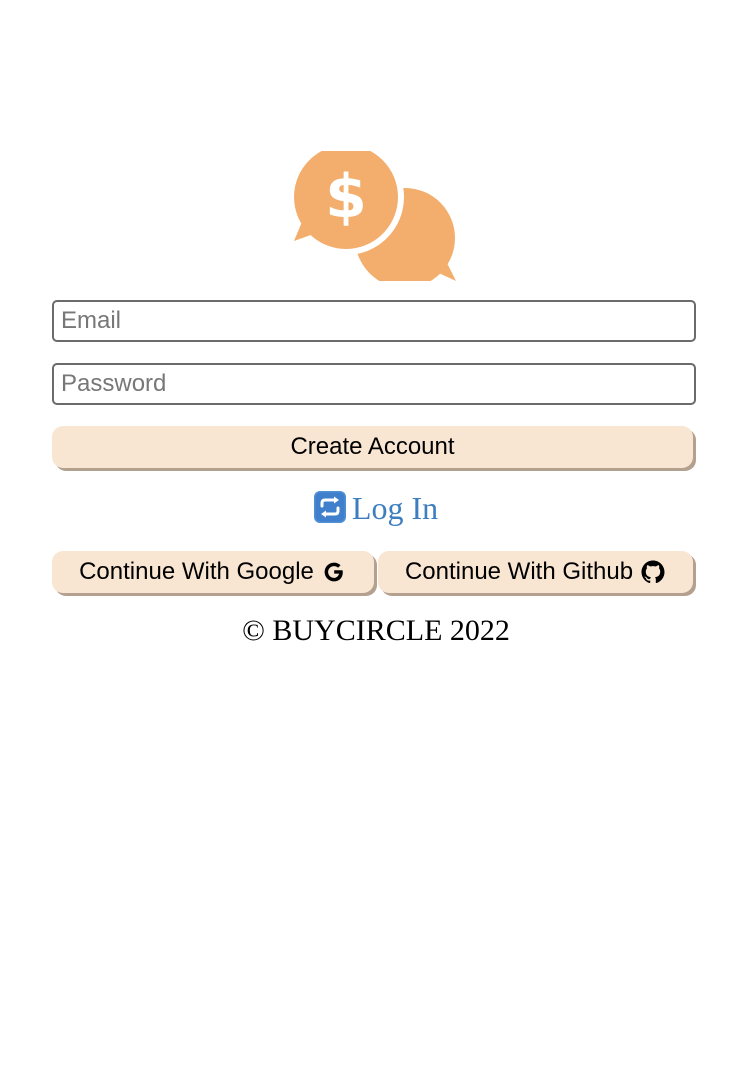 This screenshot has height=1080, width=752. I want to click on continue-with-github-button: Continue With Github, so click(535, 572).